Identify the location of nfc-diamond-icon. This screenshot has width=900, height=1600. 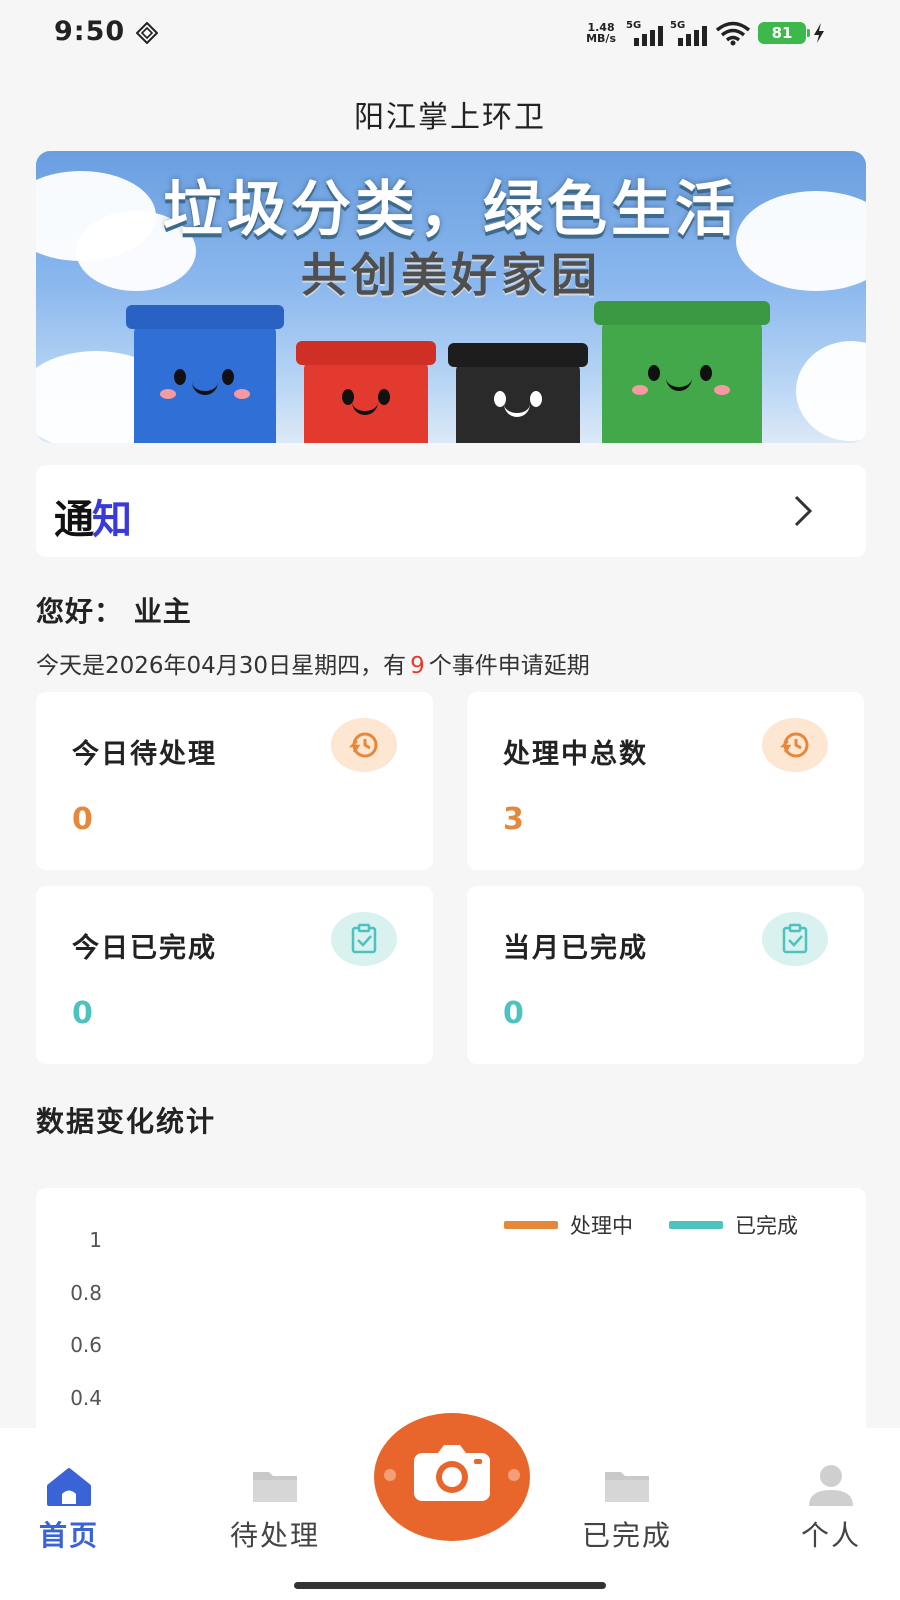
(147, 33).